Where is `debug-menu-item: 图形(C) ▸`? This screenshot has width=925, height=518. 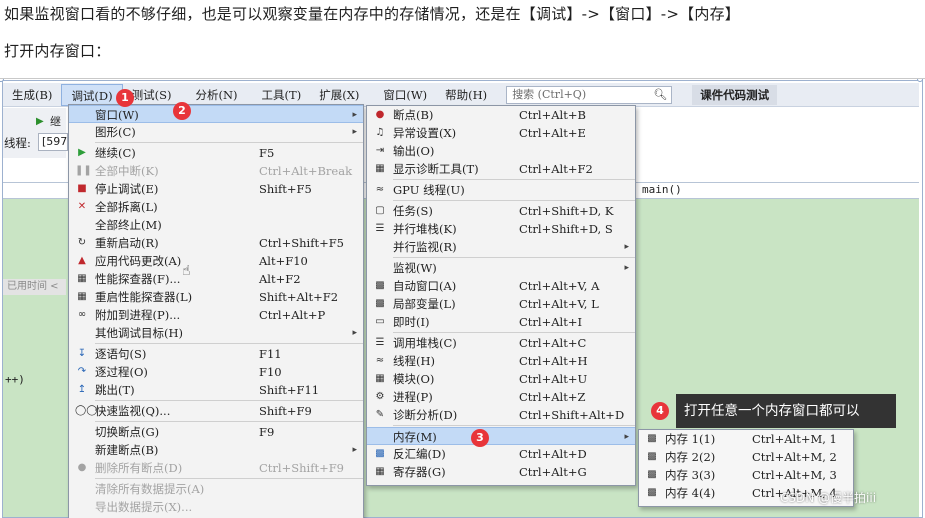
debug-menu-item: 图形(C) ▸ is located at coordinates (216, 132).